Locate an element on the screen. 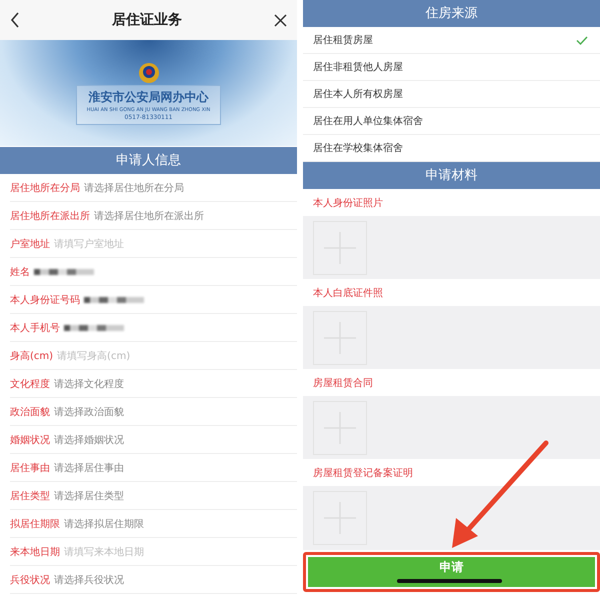 Image resolution: width=600 pixels, height=600 pixels. select-placeholder: 请选择政治面貌 is located at coordinates (89, 411).